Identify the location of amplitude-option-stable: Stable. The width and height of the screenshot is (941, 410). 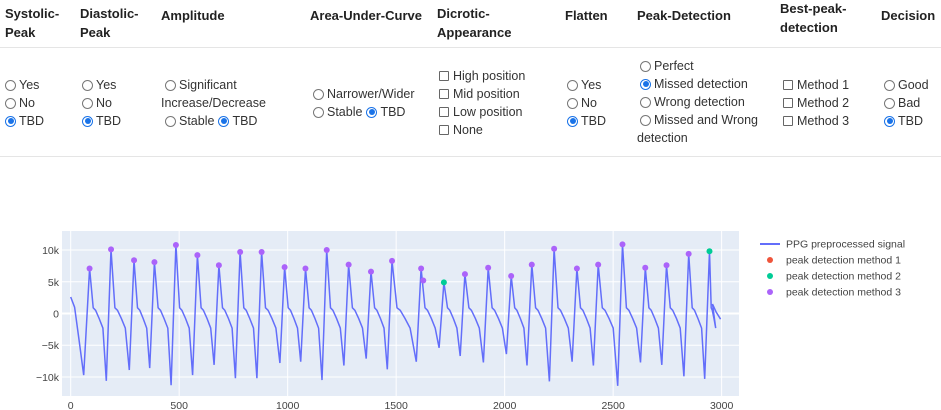
(189, 121).